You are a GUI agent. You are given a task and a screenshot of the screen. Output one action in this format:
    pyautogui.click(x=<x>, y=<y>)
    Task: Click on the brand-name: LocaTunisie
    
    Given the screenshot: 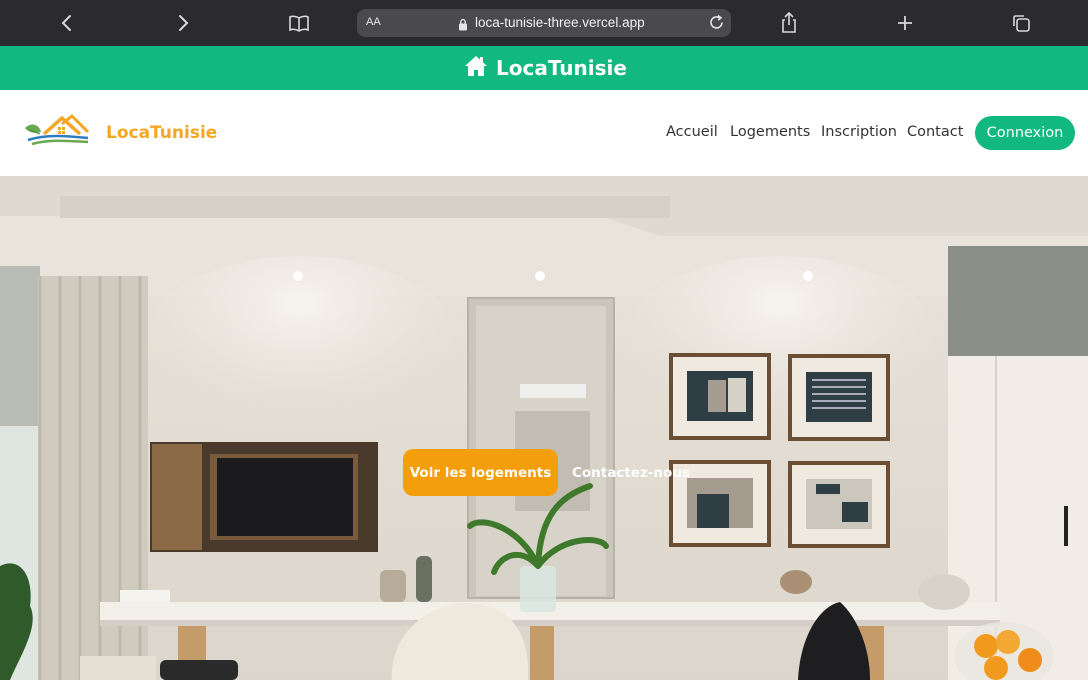 What is the action you would take?
    pyautogui.click(x=161, y=133)
    